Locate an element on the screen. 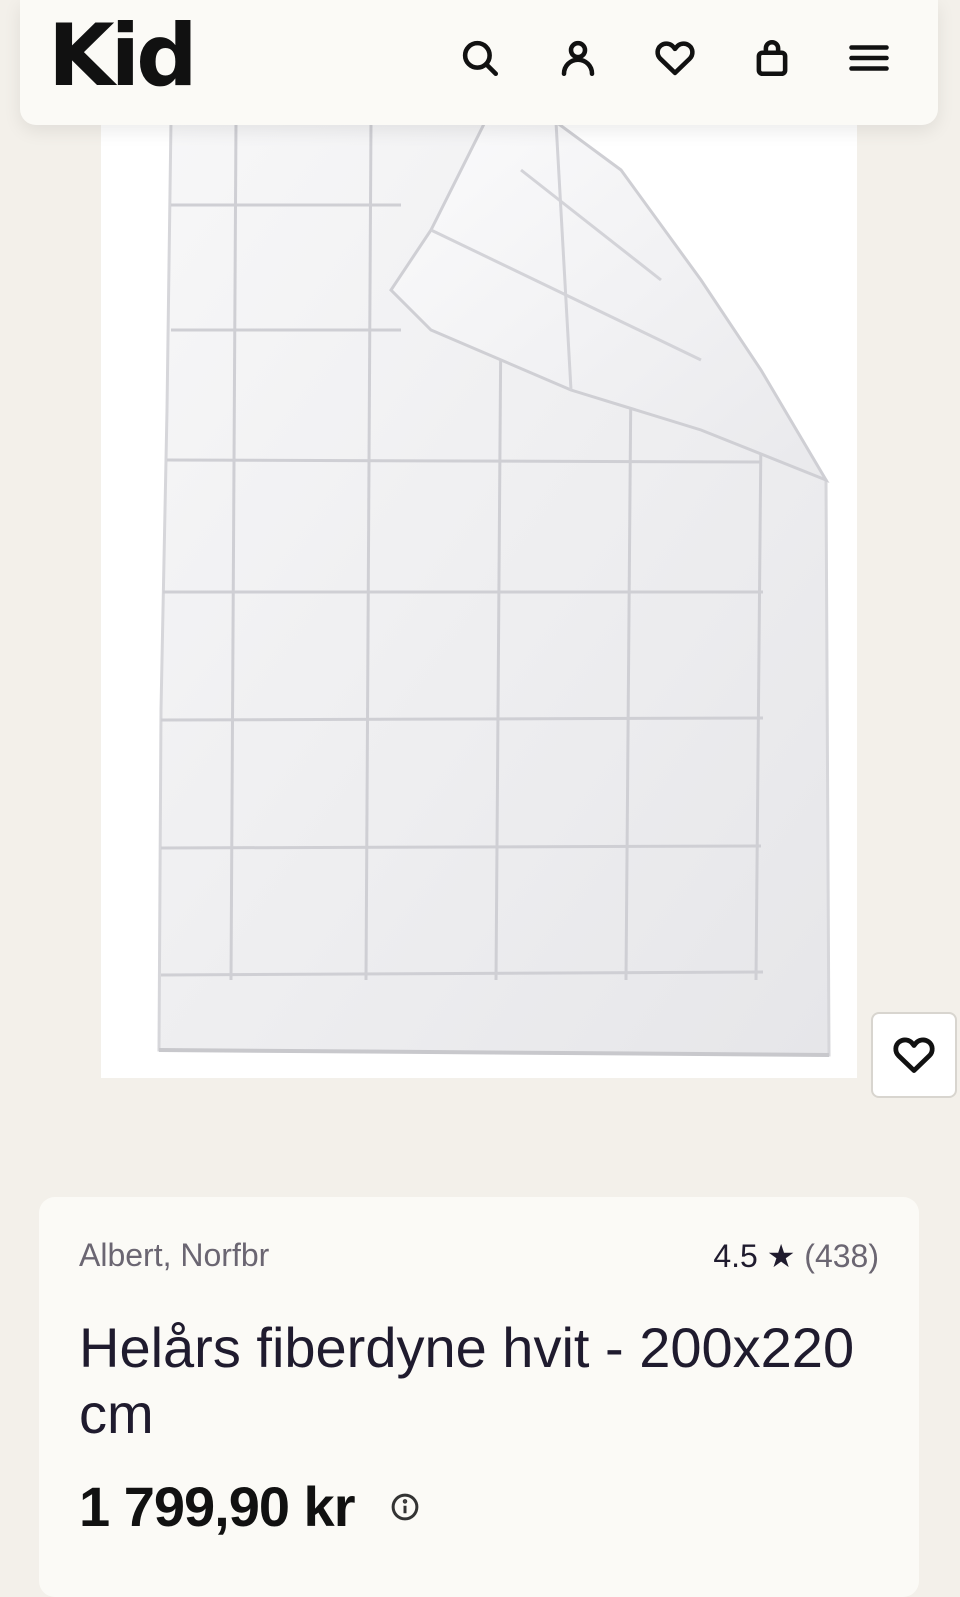 The width and height of the screenshot is (960, 1597). product-rating: 4.5 ★ (438) is located at coordinates (796, 1256).